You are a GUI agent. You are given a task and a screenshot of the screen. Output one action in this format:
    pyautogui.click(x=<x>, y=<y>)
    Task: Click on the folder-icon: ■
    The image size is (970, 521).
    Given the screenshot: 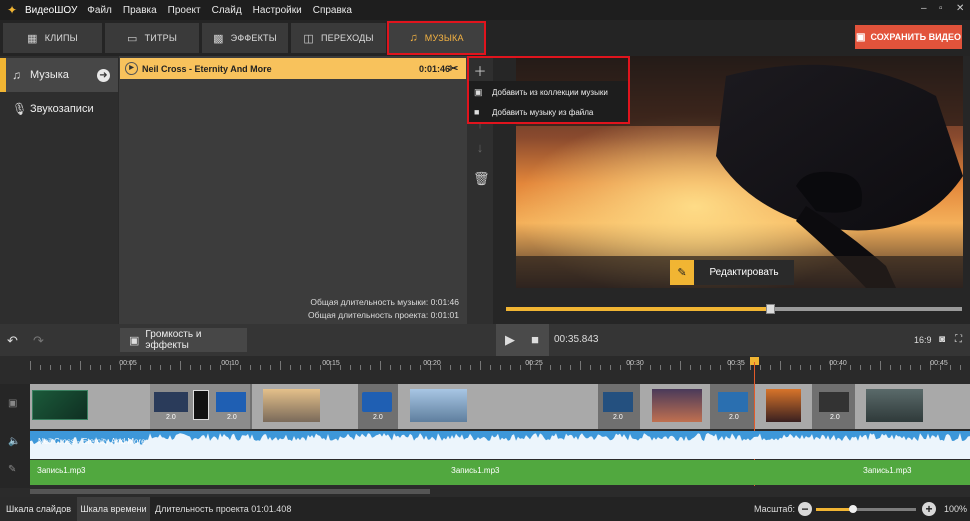 What is the action you would take?
    pyautogui.click(x=477, y=112)
    